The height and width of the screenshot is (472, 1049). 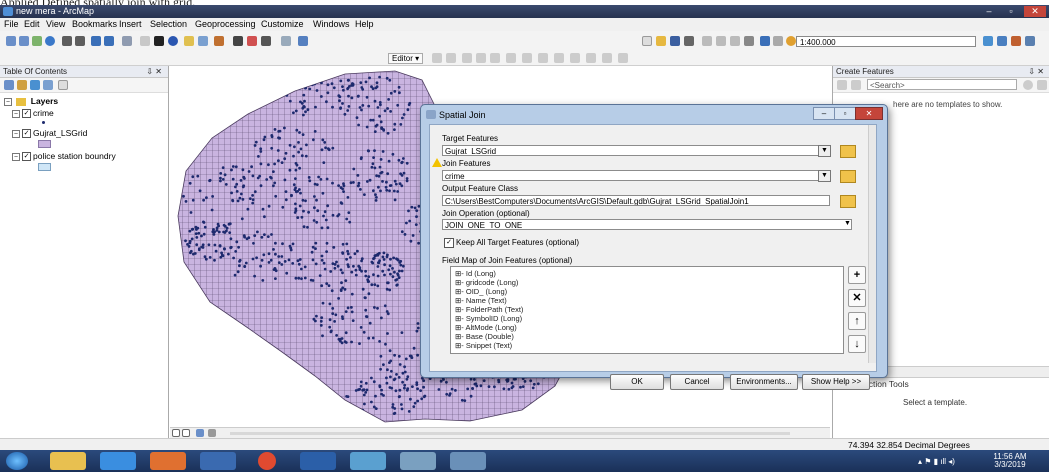 I want to click on clear-selection-icon, so click(x=145, y=41).